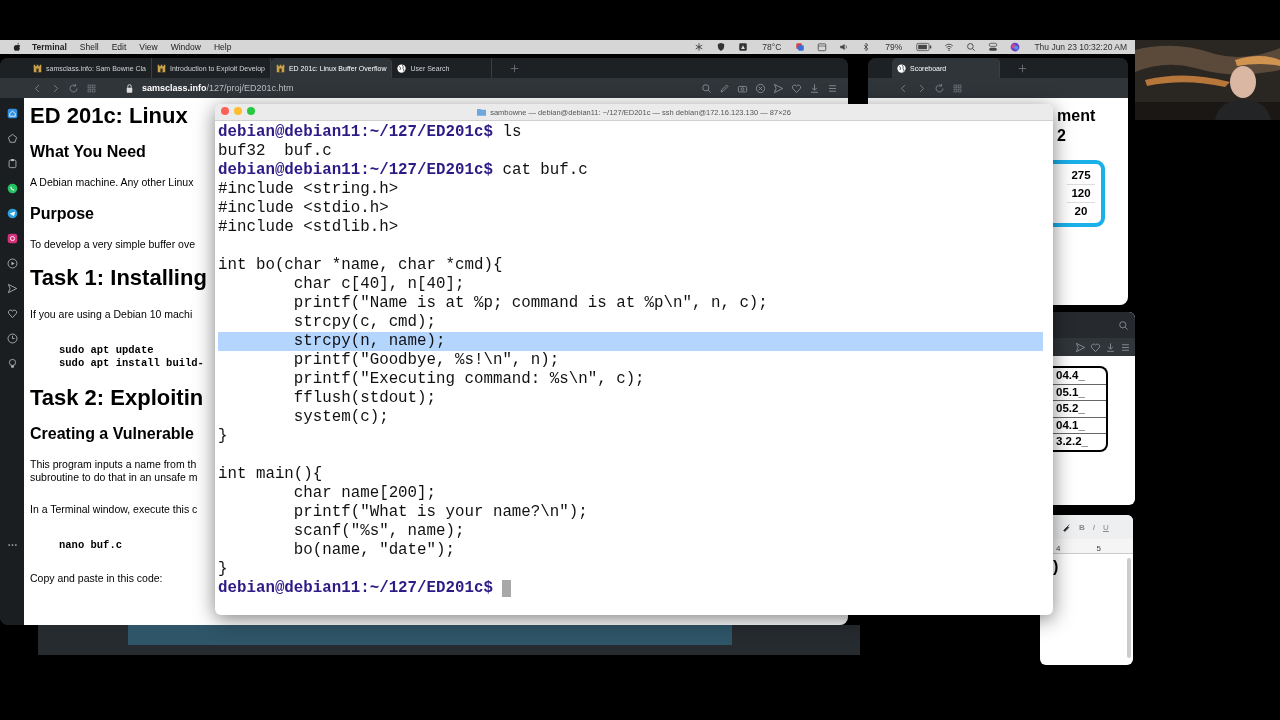 This screenshot has width=1280, height=720. What do you see at coordinates (1066, 527) in the screenshot?
I see `brush-icon` at bounding box center [1066, 527].